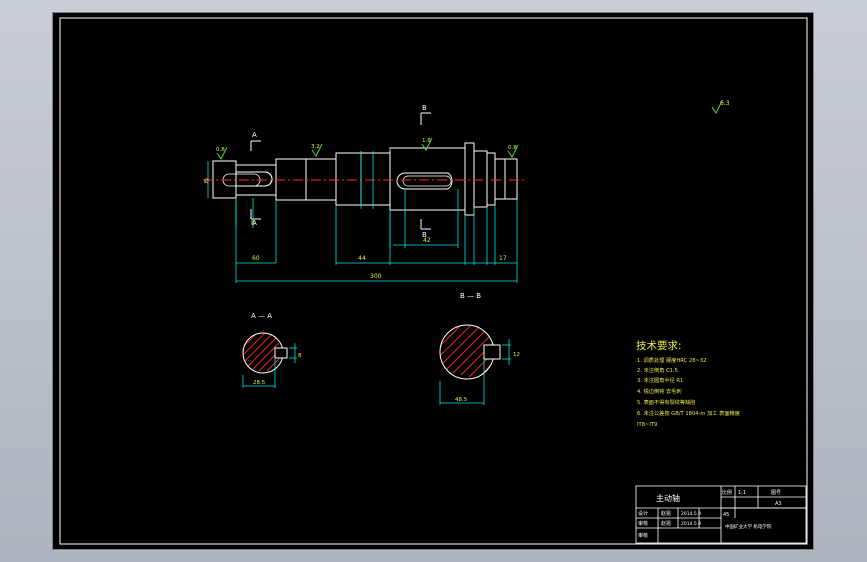  Describe the element at coordinates (427, 240) in the screenshot. I see `dim-key-b: 42` at that location.